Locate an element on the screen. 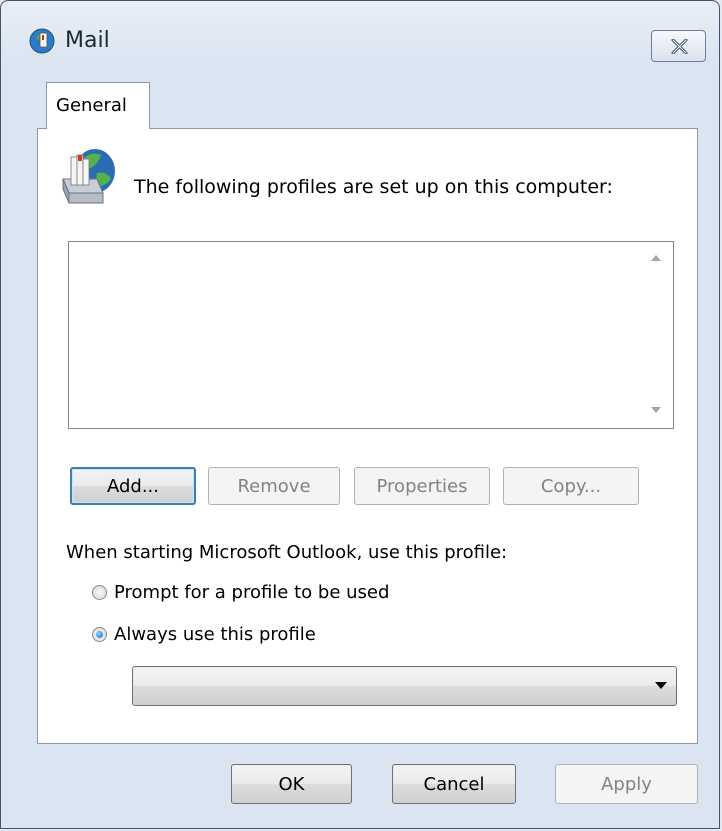 Image resolution: width=722 pixels, height=831 pixels. profile-select-dropdown is located at coordinates (404, 686).